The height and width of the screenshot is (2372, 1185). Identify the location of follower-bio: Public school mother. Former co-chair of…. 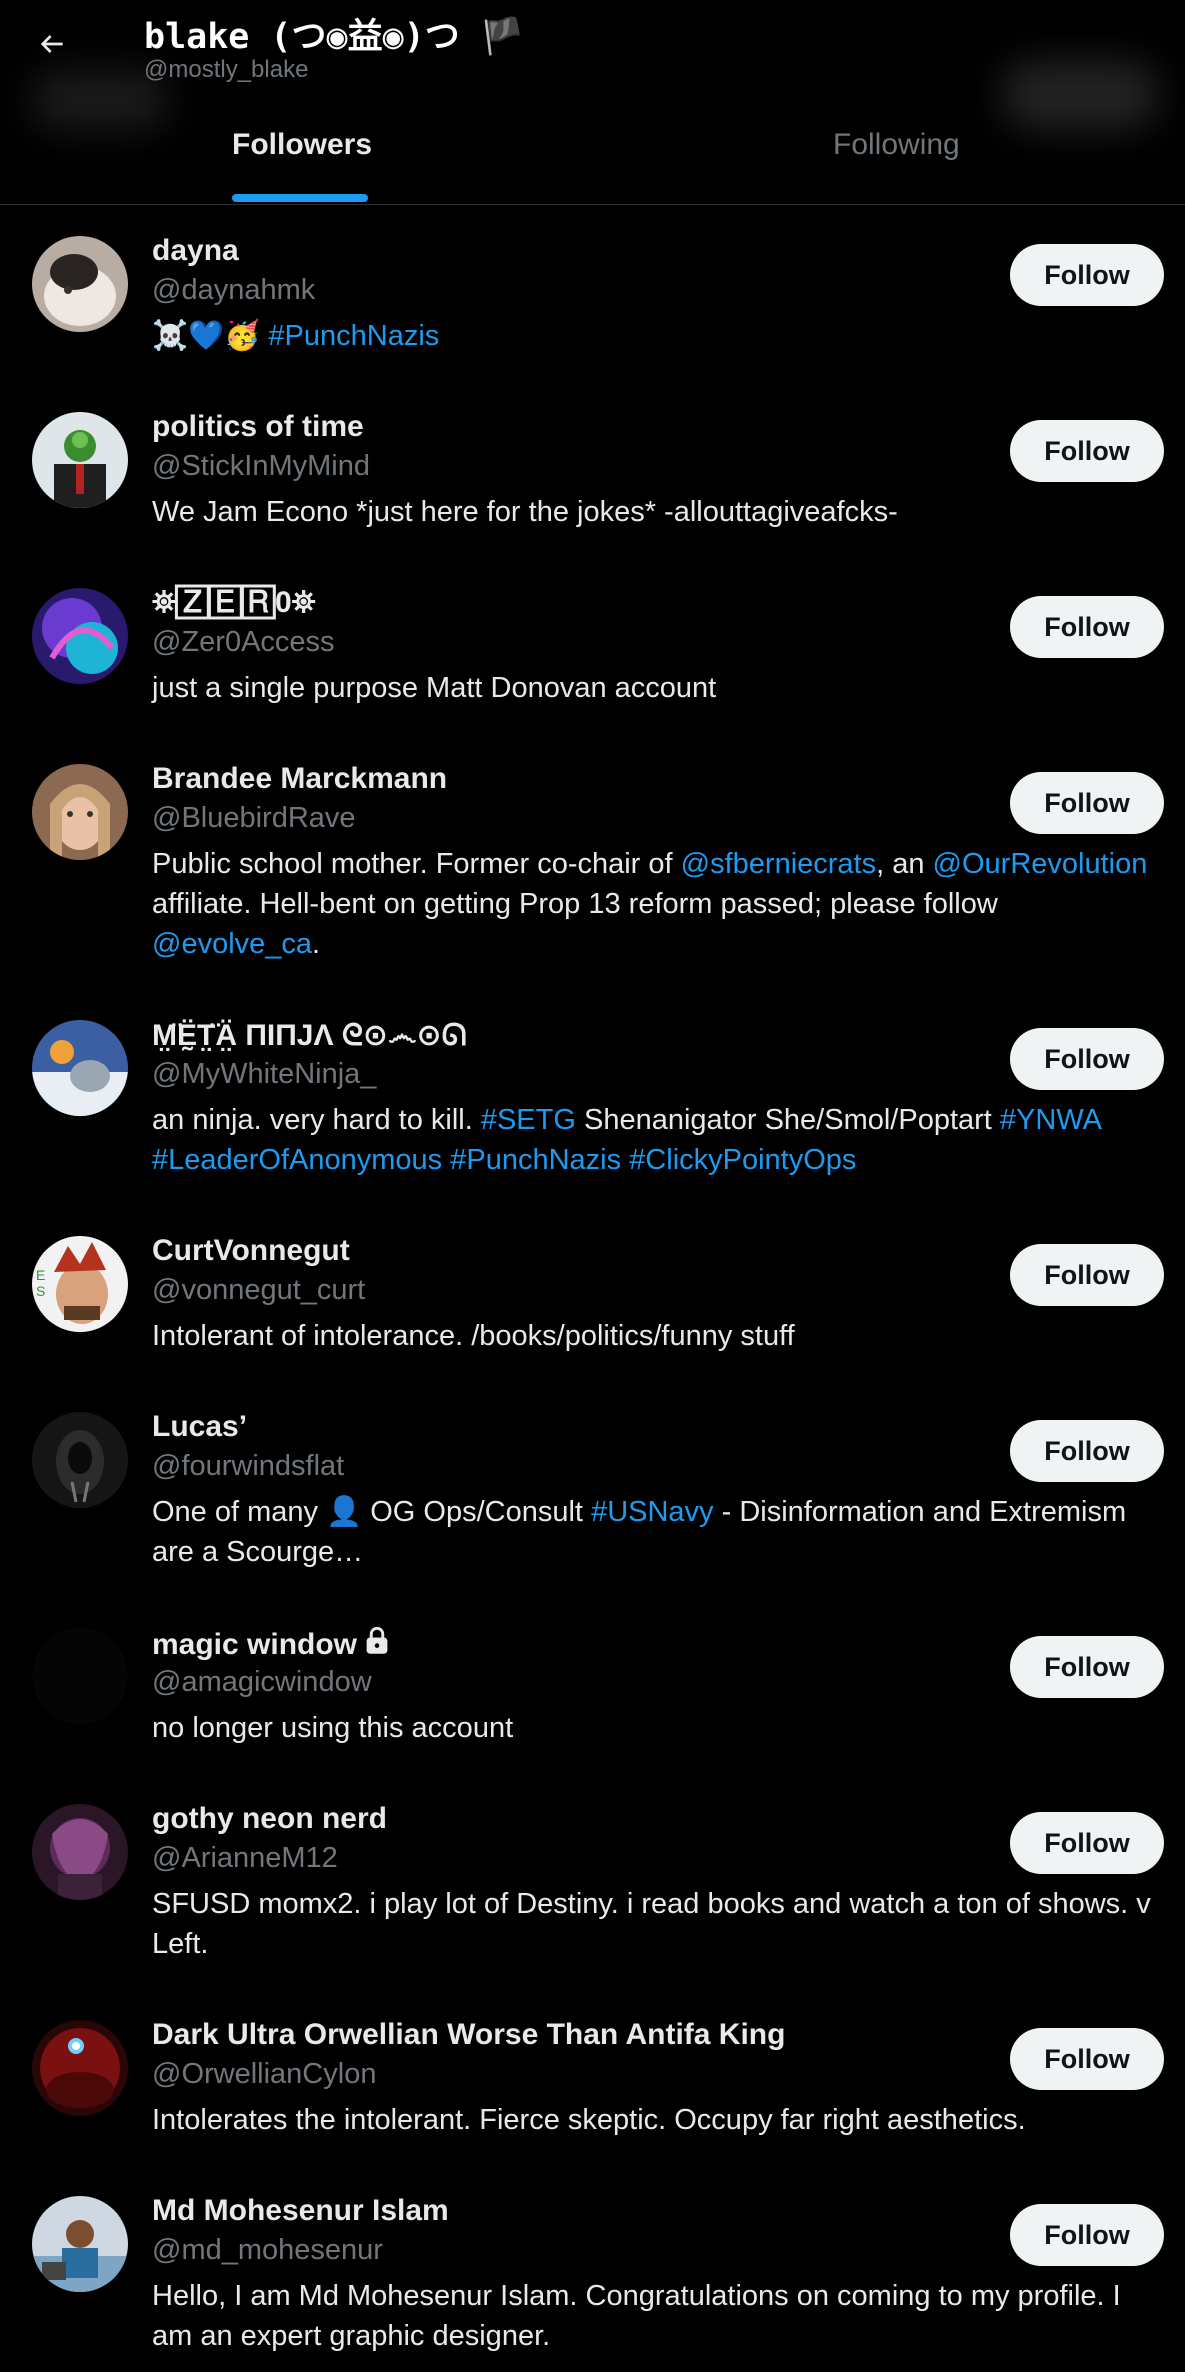
(654, 904).